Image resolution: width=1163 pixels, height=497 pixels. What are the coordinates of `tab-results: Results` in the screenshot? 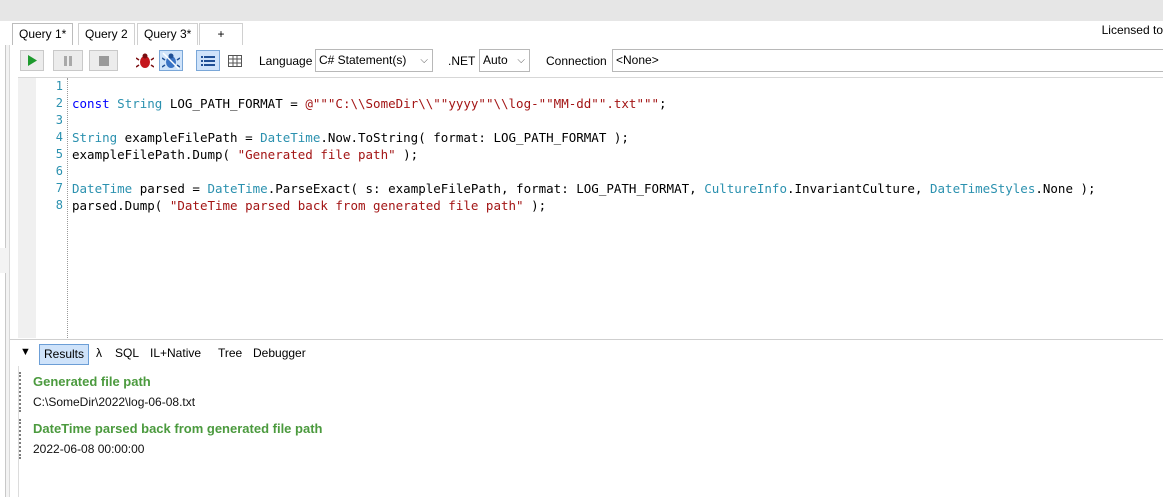 It's located at (64, 354).